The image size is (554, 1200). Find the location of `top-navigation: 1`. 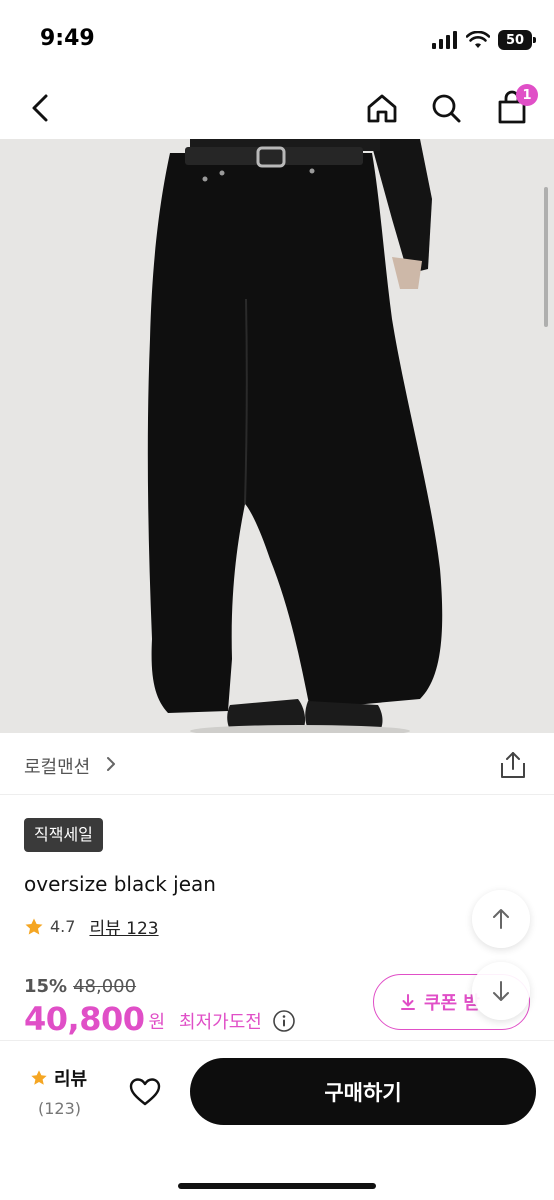

top-navigation: 1 is located at coordinates (277, 109).